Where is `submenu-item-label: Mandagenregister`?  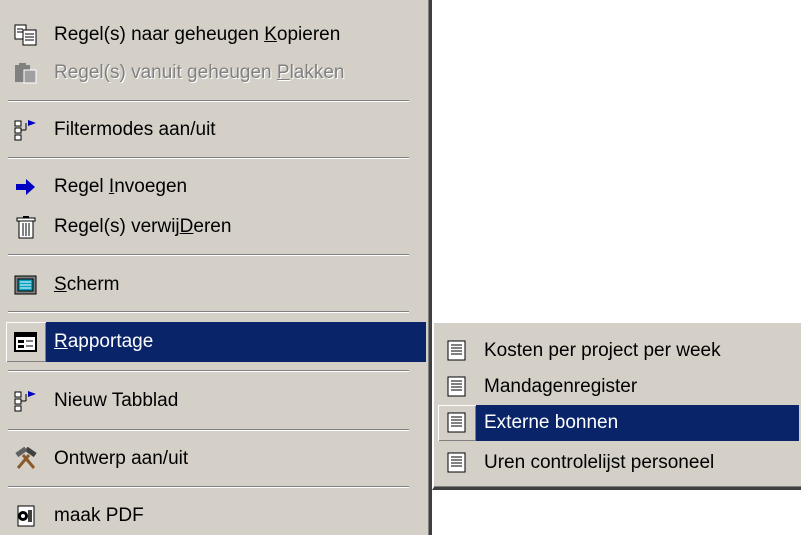
submenu-item-label: Mandagenregister is located at coordinates (561, 386).